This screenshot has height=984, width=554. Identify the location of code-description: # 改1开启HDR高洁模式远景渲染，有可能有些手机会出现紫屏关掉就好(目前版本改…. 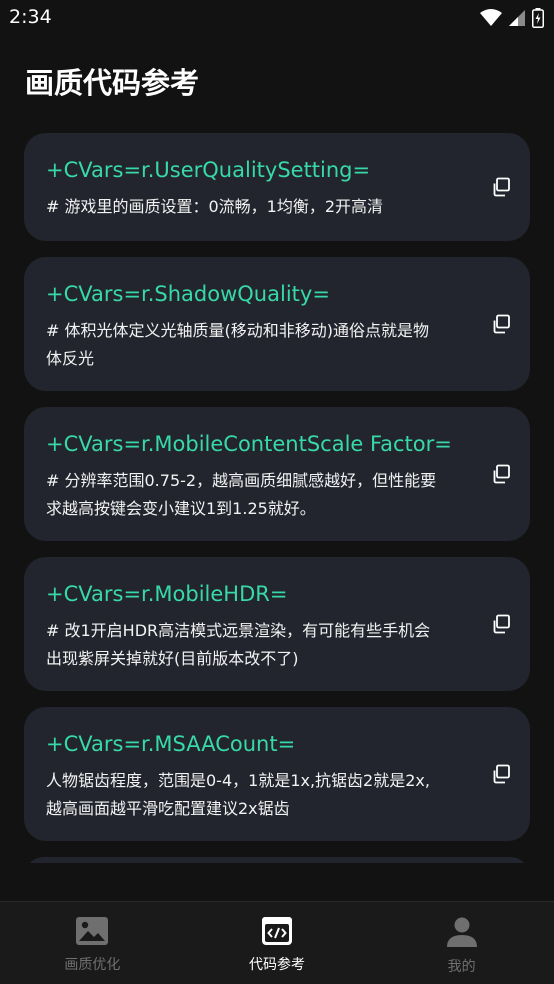
(238, 644).